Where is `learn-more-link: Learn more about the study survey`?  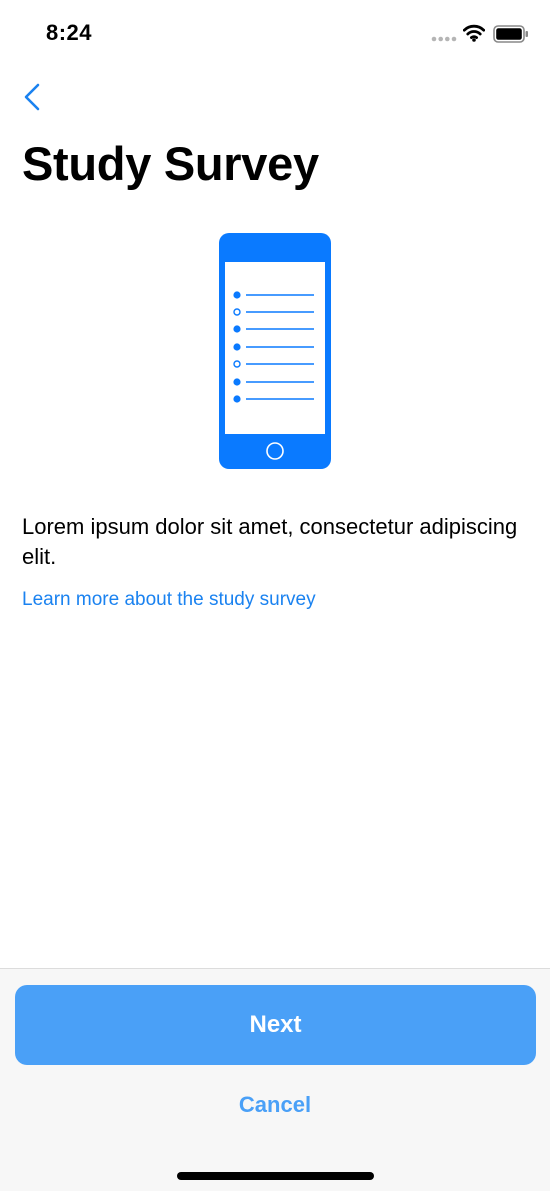
learn-more-link: Learn more about the study survey is located at coordinates (169, 600).